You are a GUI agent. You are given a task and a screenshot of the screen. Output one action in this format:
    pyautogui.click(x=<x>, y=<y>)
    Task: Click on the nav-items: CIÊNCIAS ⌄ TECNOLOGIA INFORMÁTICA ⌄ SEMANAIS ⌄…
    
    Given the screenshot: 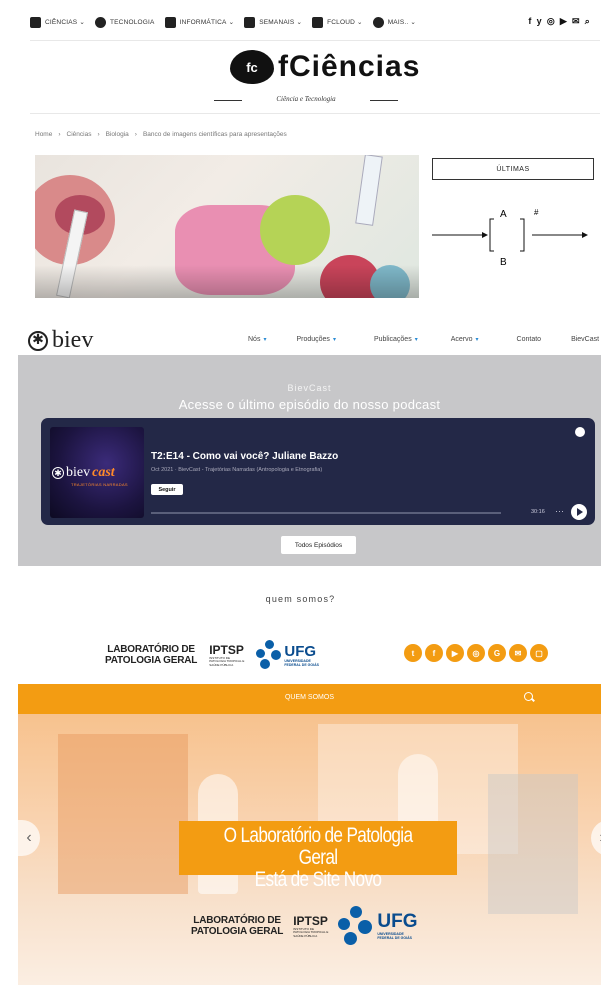 What is the action you would take?
    pyautogui.click(x=228, y=22)
    